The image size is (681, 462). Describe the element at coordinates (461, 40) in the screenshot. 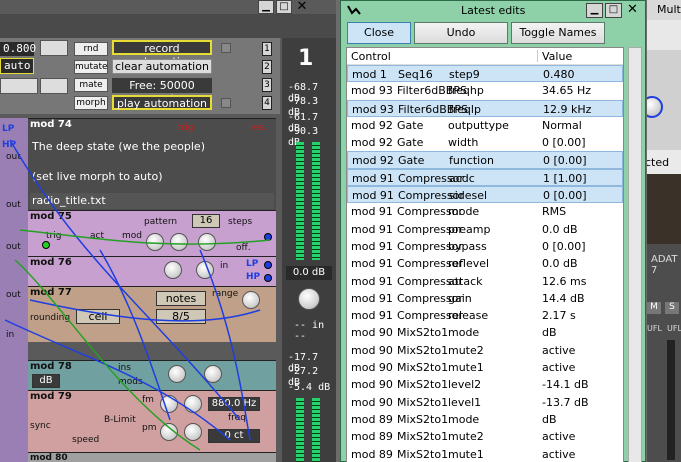

I see `undo-selection-button: Undo selection` at that location.